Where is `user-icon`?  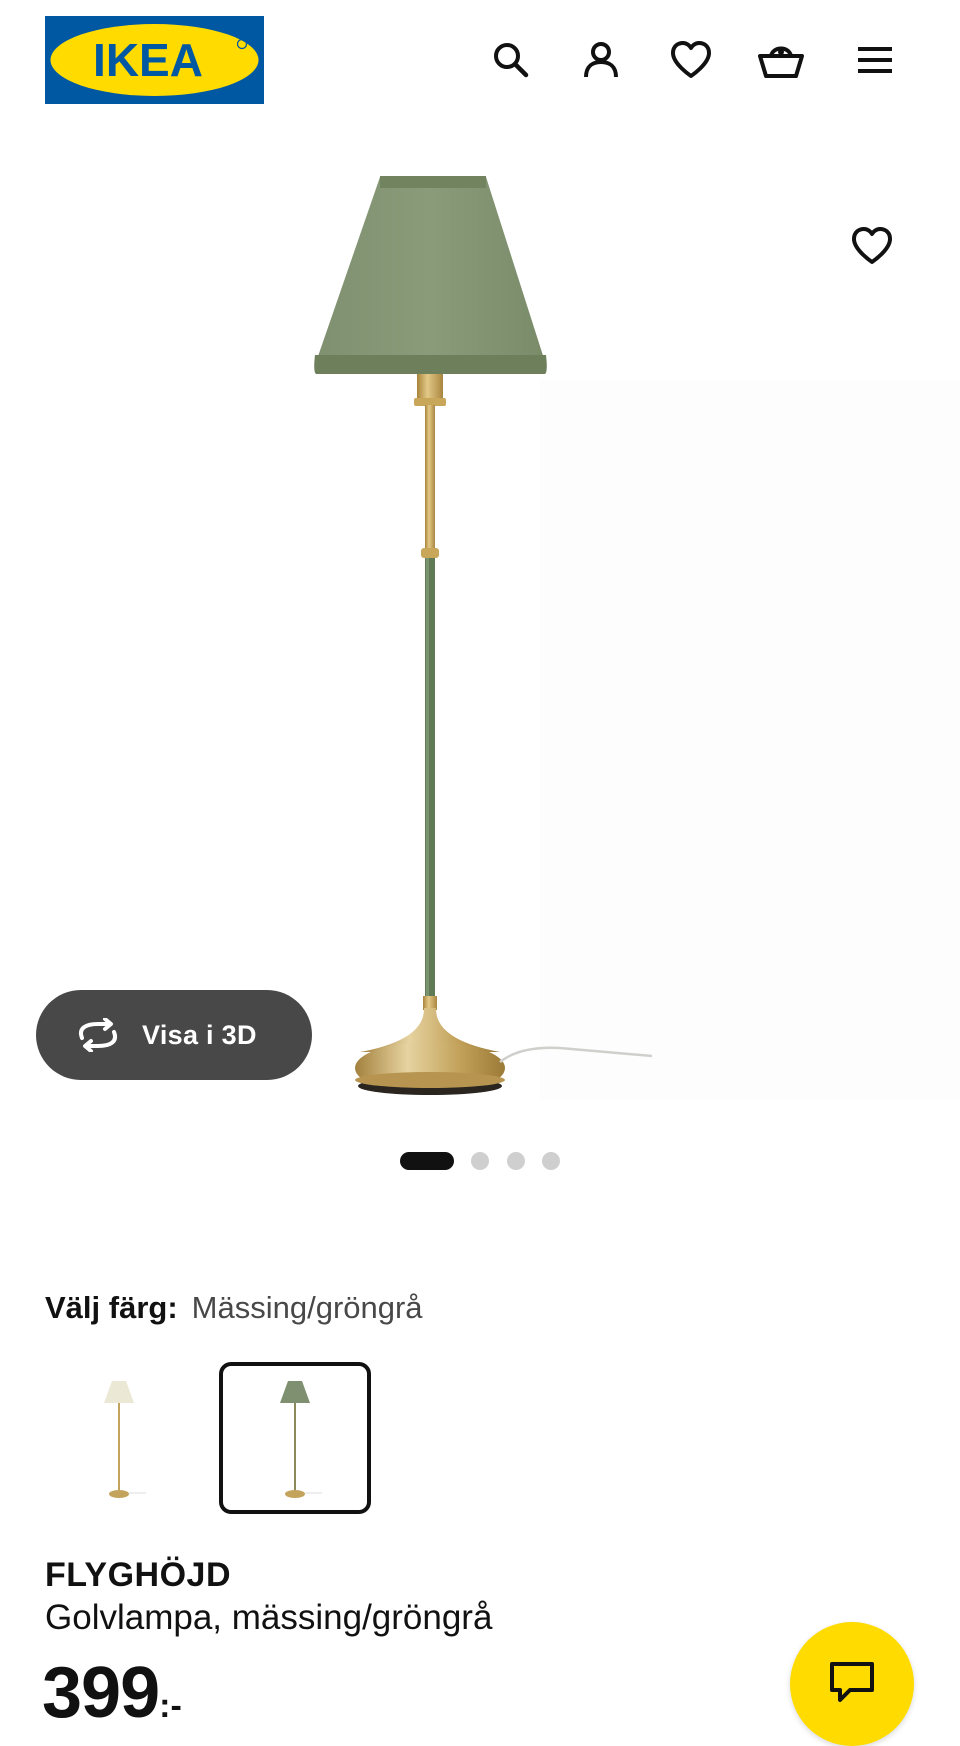
user-icon is located at coordinates (601, 60).